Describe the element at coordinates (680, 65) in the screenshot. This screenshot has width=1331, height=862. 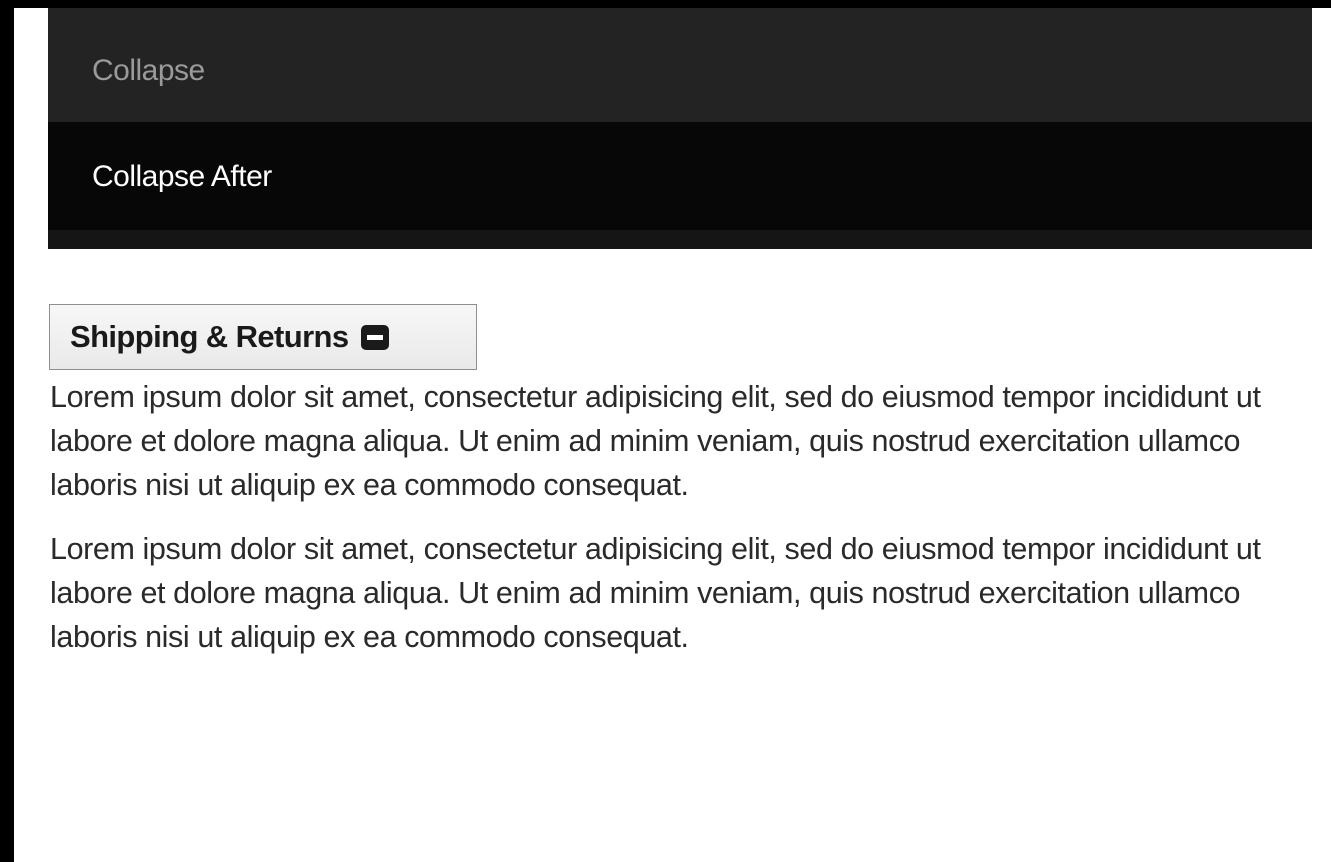
I see `nav-item-collapse: Collapse` at that location.